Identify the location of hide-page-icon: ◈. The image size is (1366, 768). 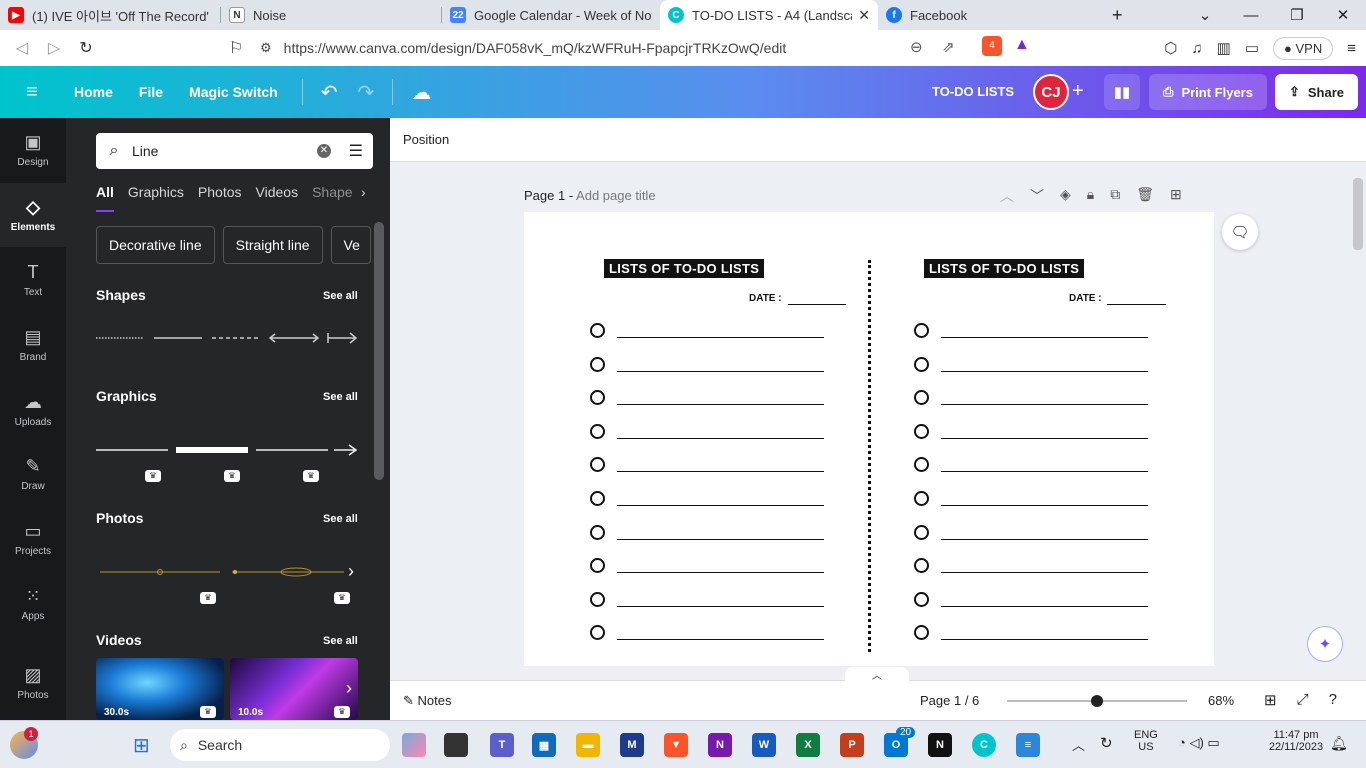
(1065, 196).